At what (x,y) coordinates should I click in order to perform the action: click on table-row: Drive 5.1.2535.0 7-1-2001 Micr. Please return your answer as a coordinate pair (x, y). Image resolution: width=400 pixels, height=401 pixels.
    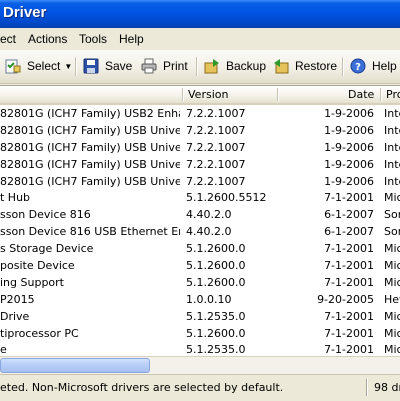
    Looking at the image, I should click on (200, 316).